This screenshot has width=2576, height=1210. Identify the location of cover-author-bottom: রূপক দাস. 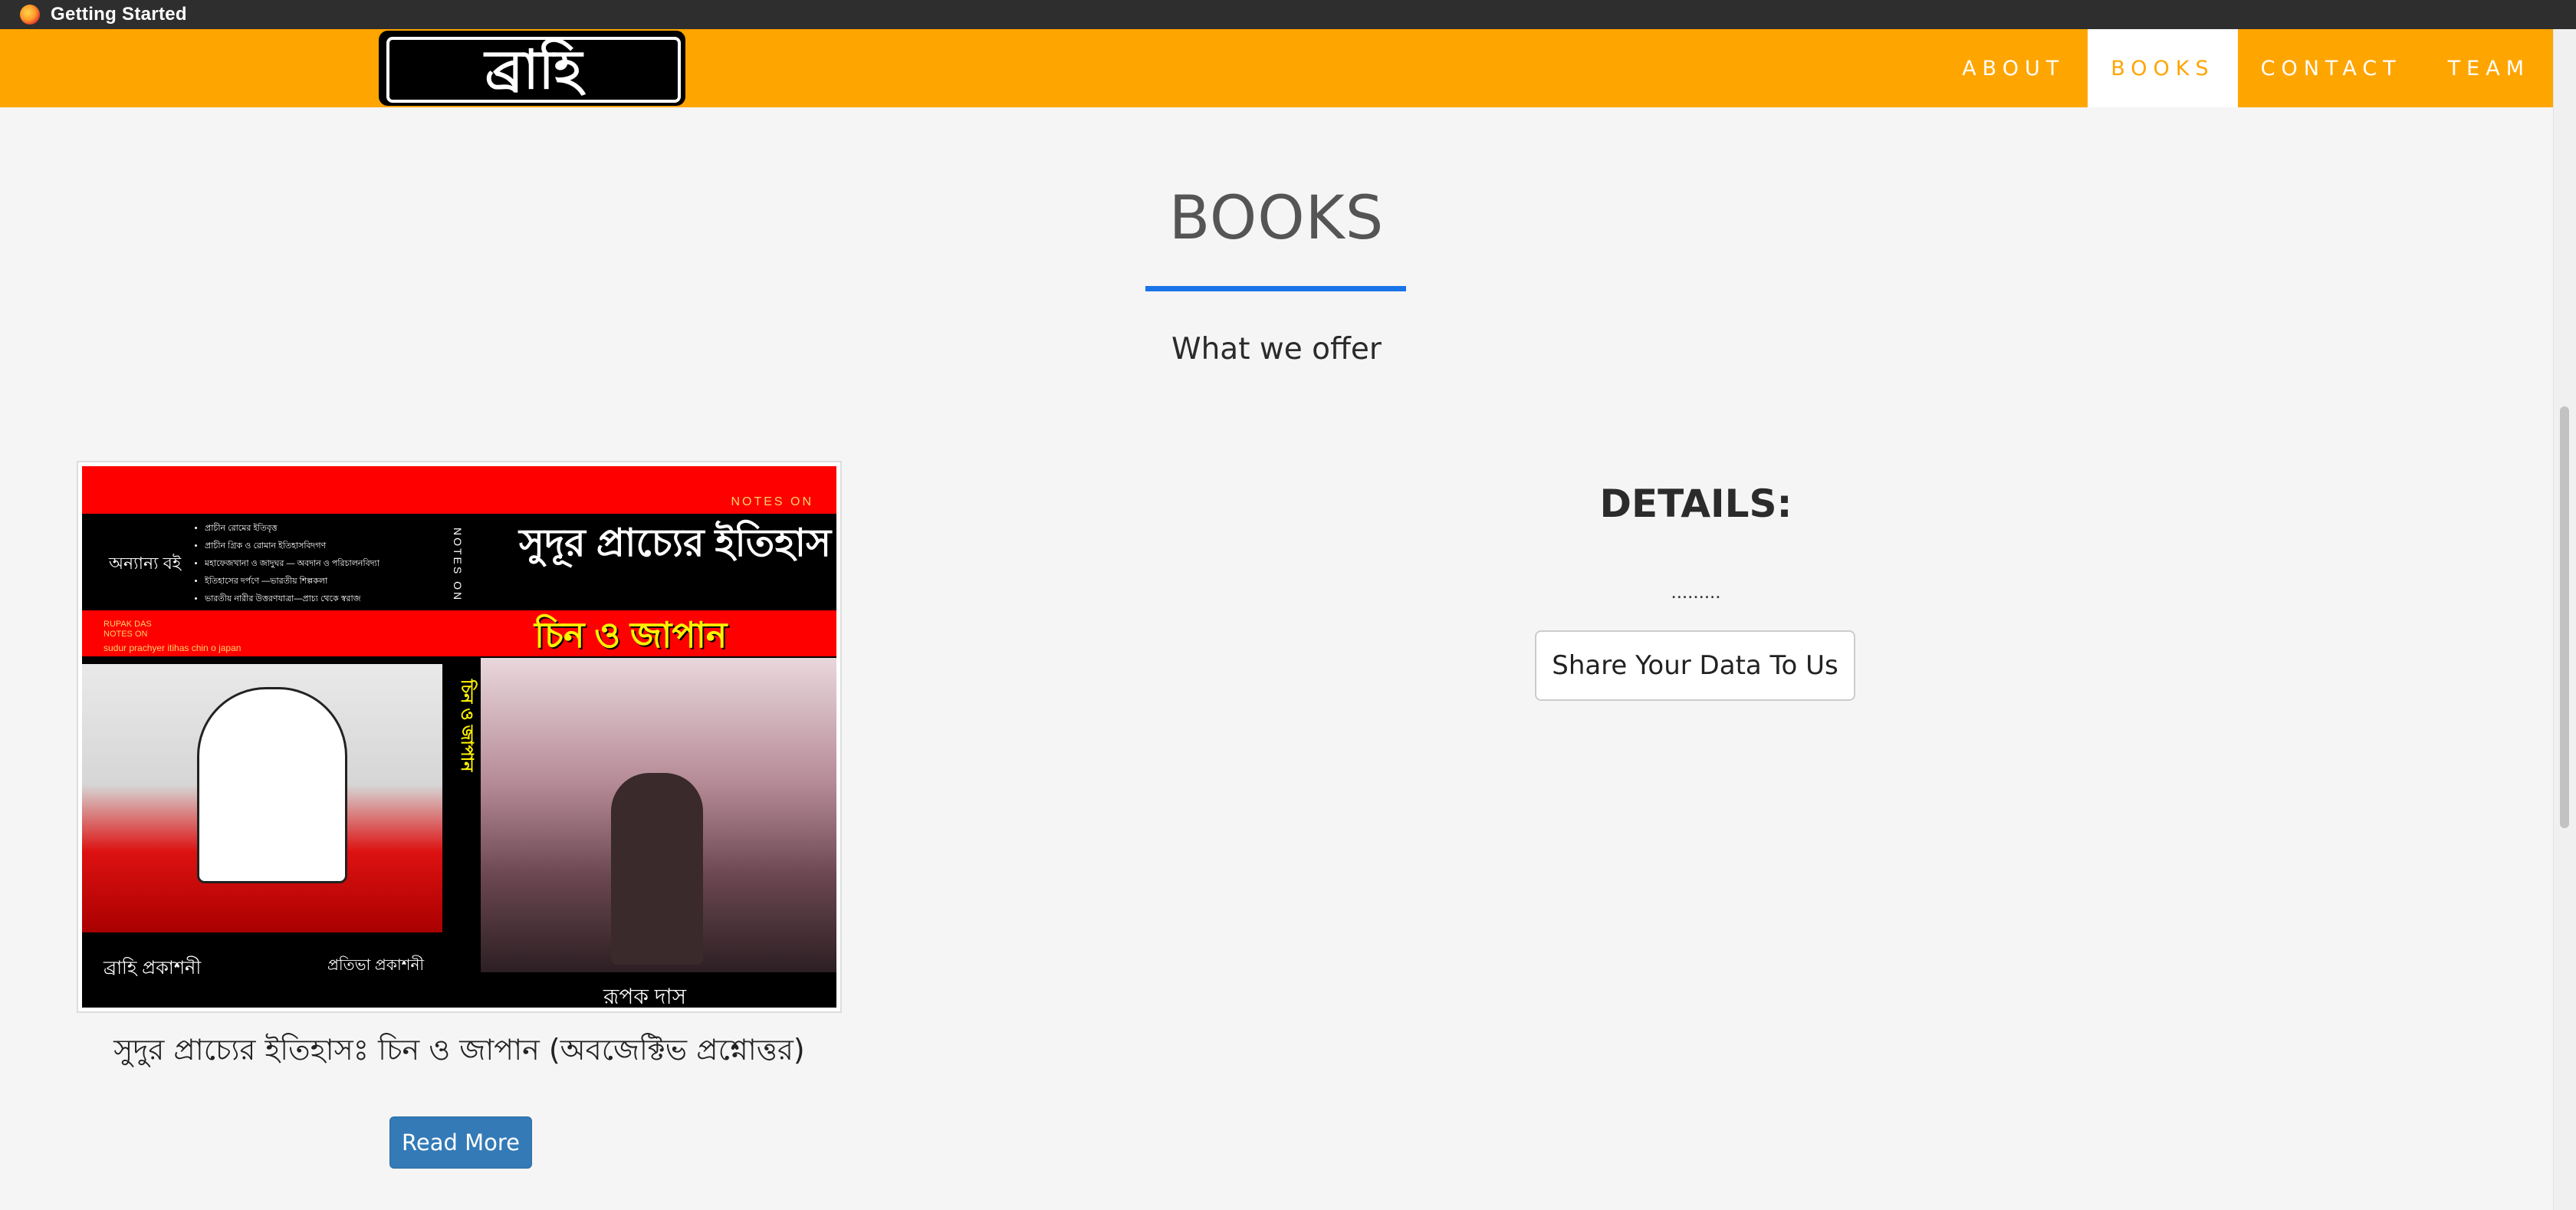
(645, 996).